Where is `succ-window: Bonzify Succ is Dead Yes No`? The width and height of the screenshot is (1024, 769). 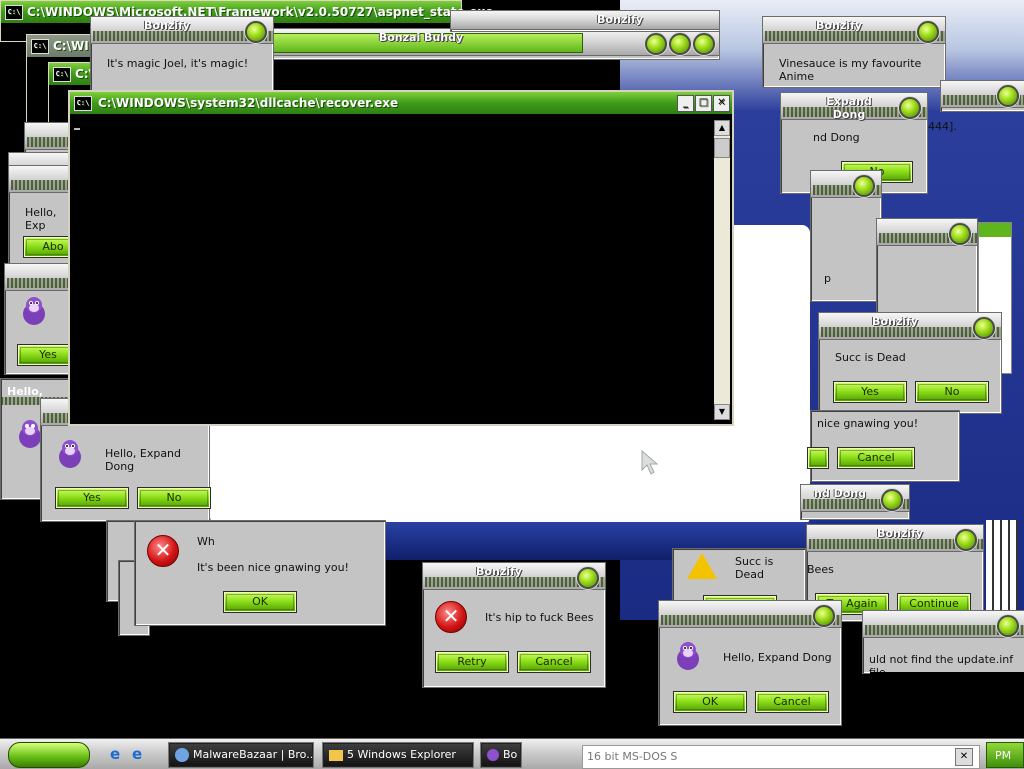
succ-window: Bonzify Succ is Dead Yes No is located at coordinates (910, 363).